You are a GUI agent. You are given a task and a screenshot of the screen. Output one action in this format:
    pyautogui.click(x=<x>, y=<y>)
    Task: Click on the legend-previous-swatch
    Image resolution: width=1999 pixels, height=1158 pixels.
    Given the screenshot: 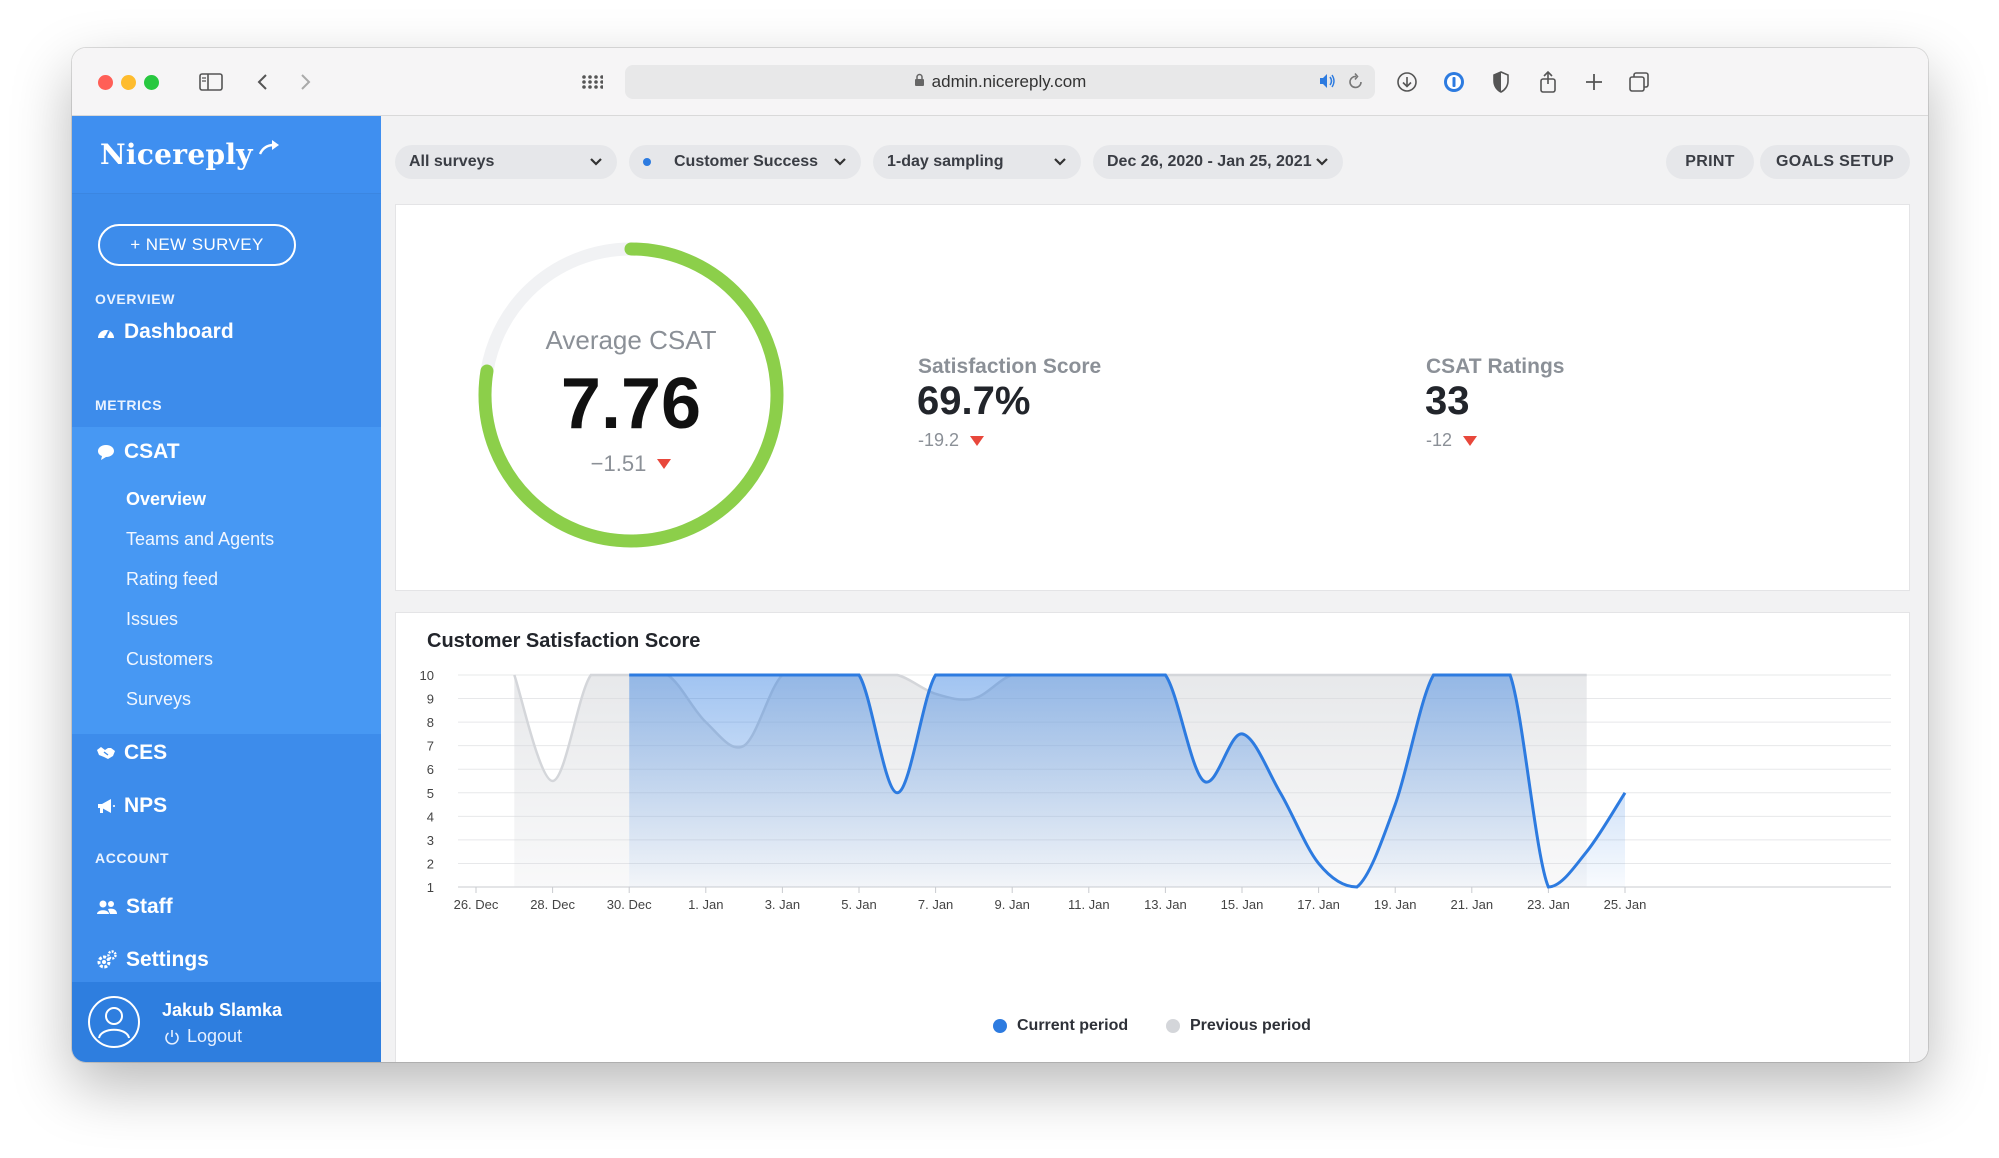 What is the action you would take?
    pyautogui.click(x=1173, y=1026)
    